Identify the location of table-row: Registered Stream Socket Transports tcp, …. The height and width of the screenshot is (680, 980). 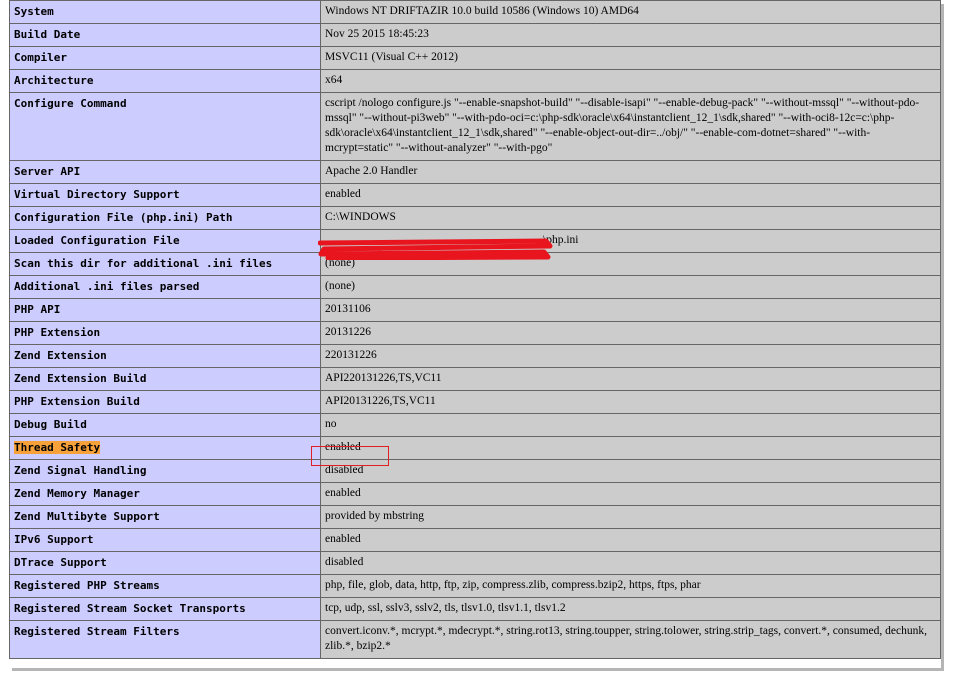
(475, 609).